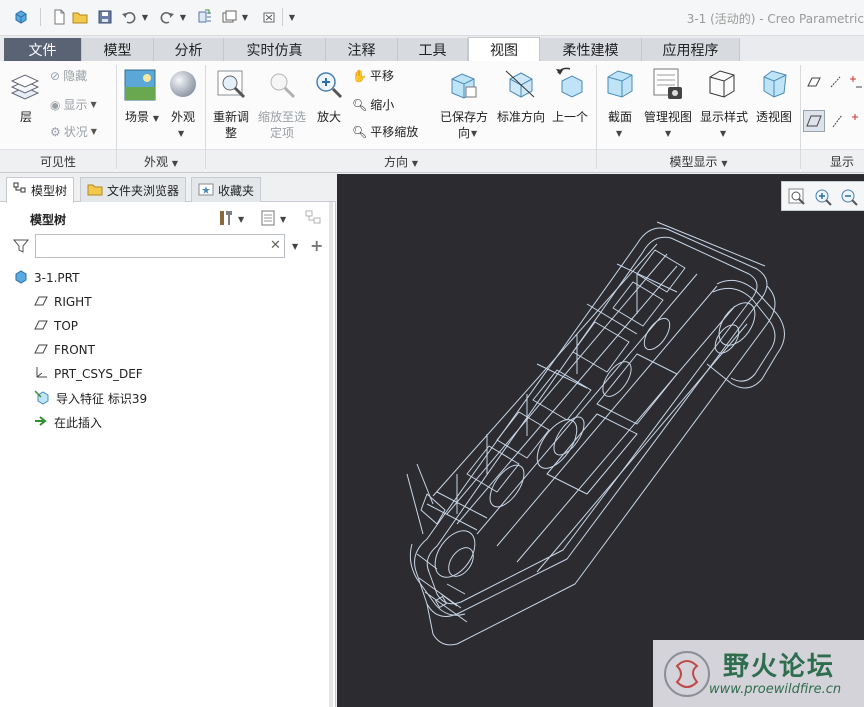  Describe the element at coordinates (231, 125) in the screenshot. I see `refit-button: 重新调整` at that location.